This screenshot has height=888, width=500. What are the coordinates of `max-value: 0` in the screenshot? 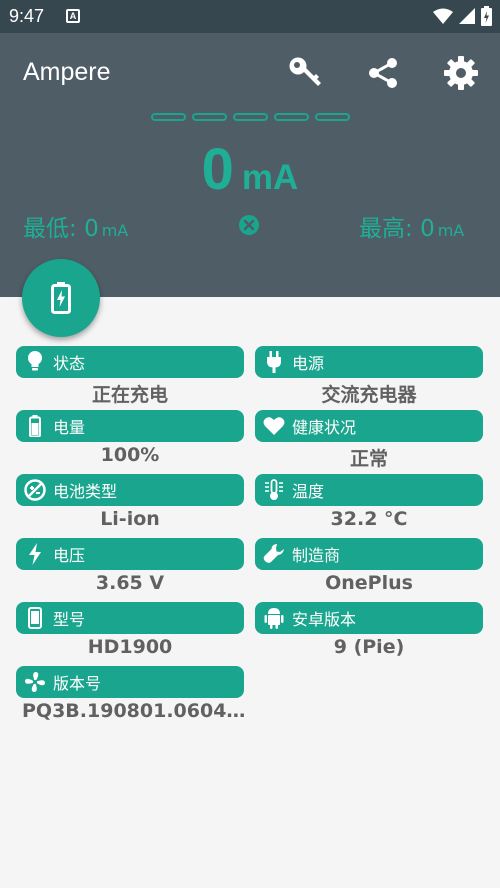 It's located at (427, 229).